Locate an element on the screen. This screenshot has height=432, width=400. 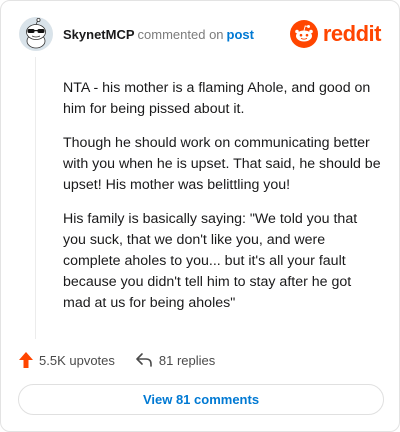
reddit-brand: reddit is located at coordinates (335, 34).